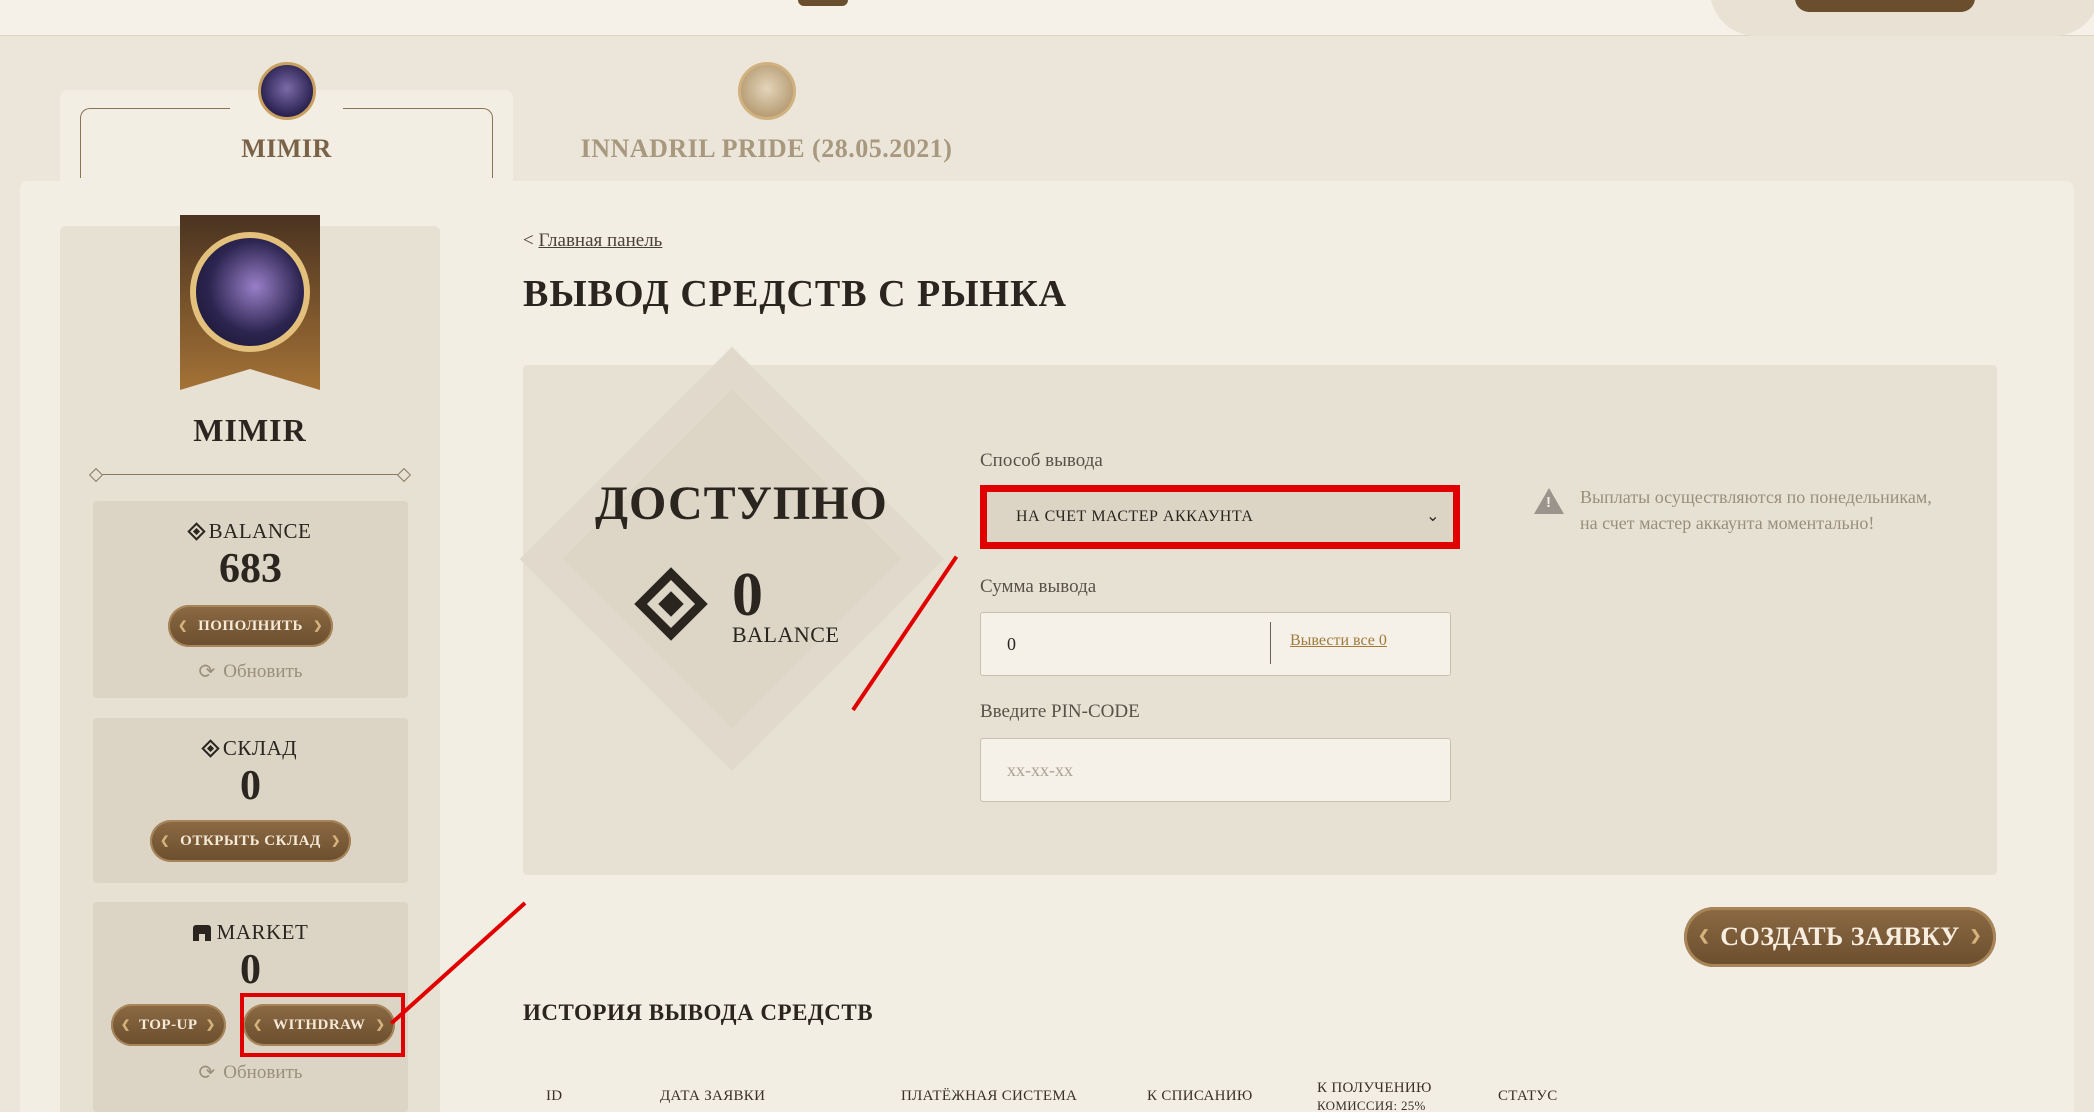 This screenshot has width=2094, height=1112. I want to click on top-menu-button, so click(823, 3).